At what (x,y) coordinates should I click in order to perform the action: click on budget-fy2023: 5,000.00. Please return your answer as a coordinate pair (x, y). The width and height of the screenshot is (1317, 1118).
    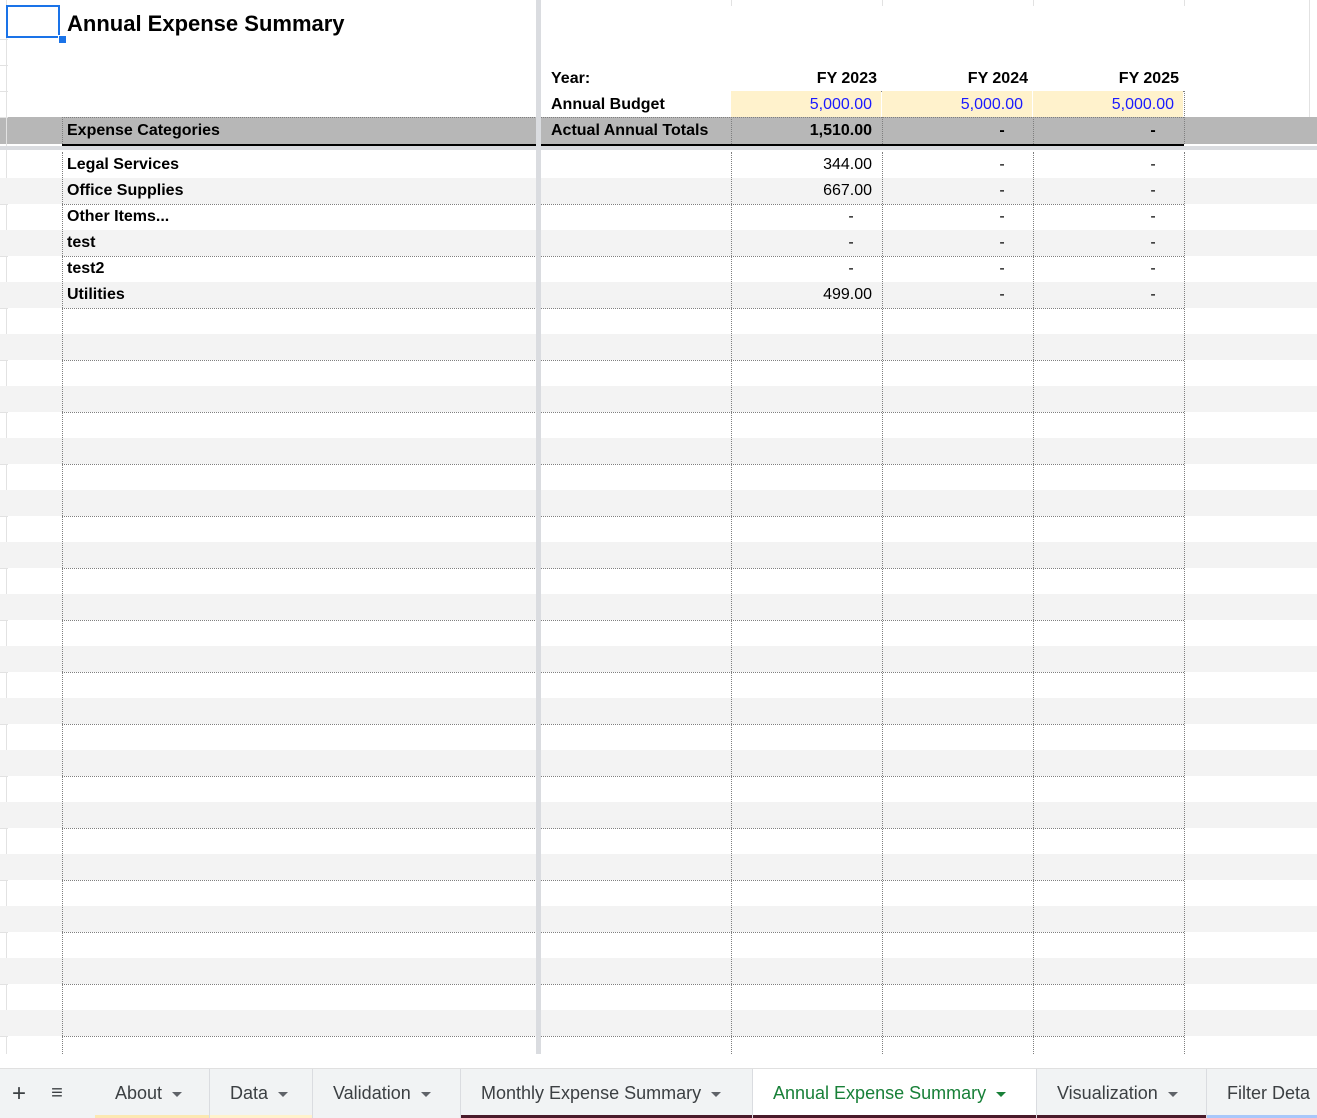
    Looking at the image, I should click on (801, 105).